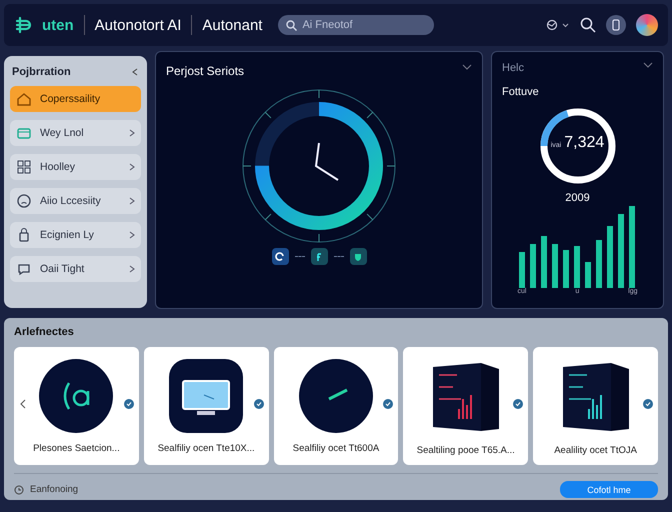 The image size is (672, 512). I want to click on sidebar-item: Wey Lnol, so click(75, 133).